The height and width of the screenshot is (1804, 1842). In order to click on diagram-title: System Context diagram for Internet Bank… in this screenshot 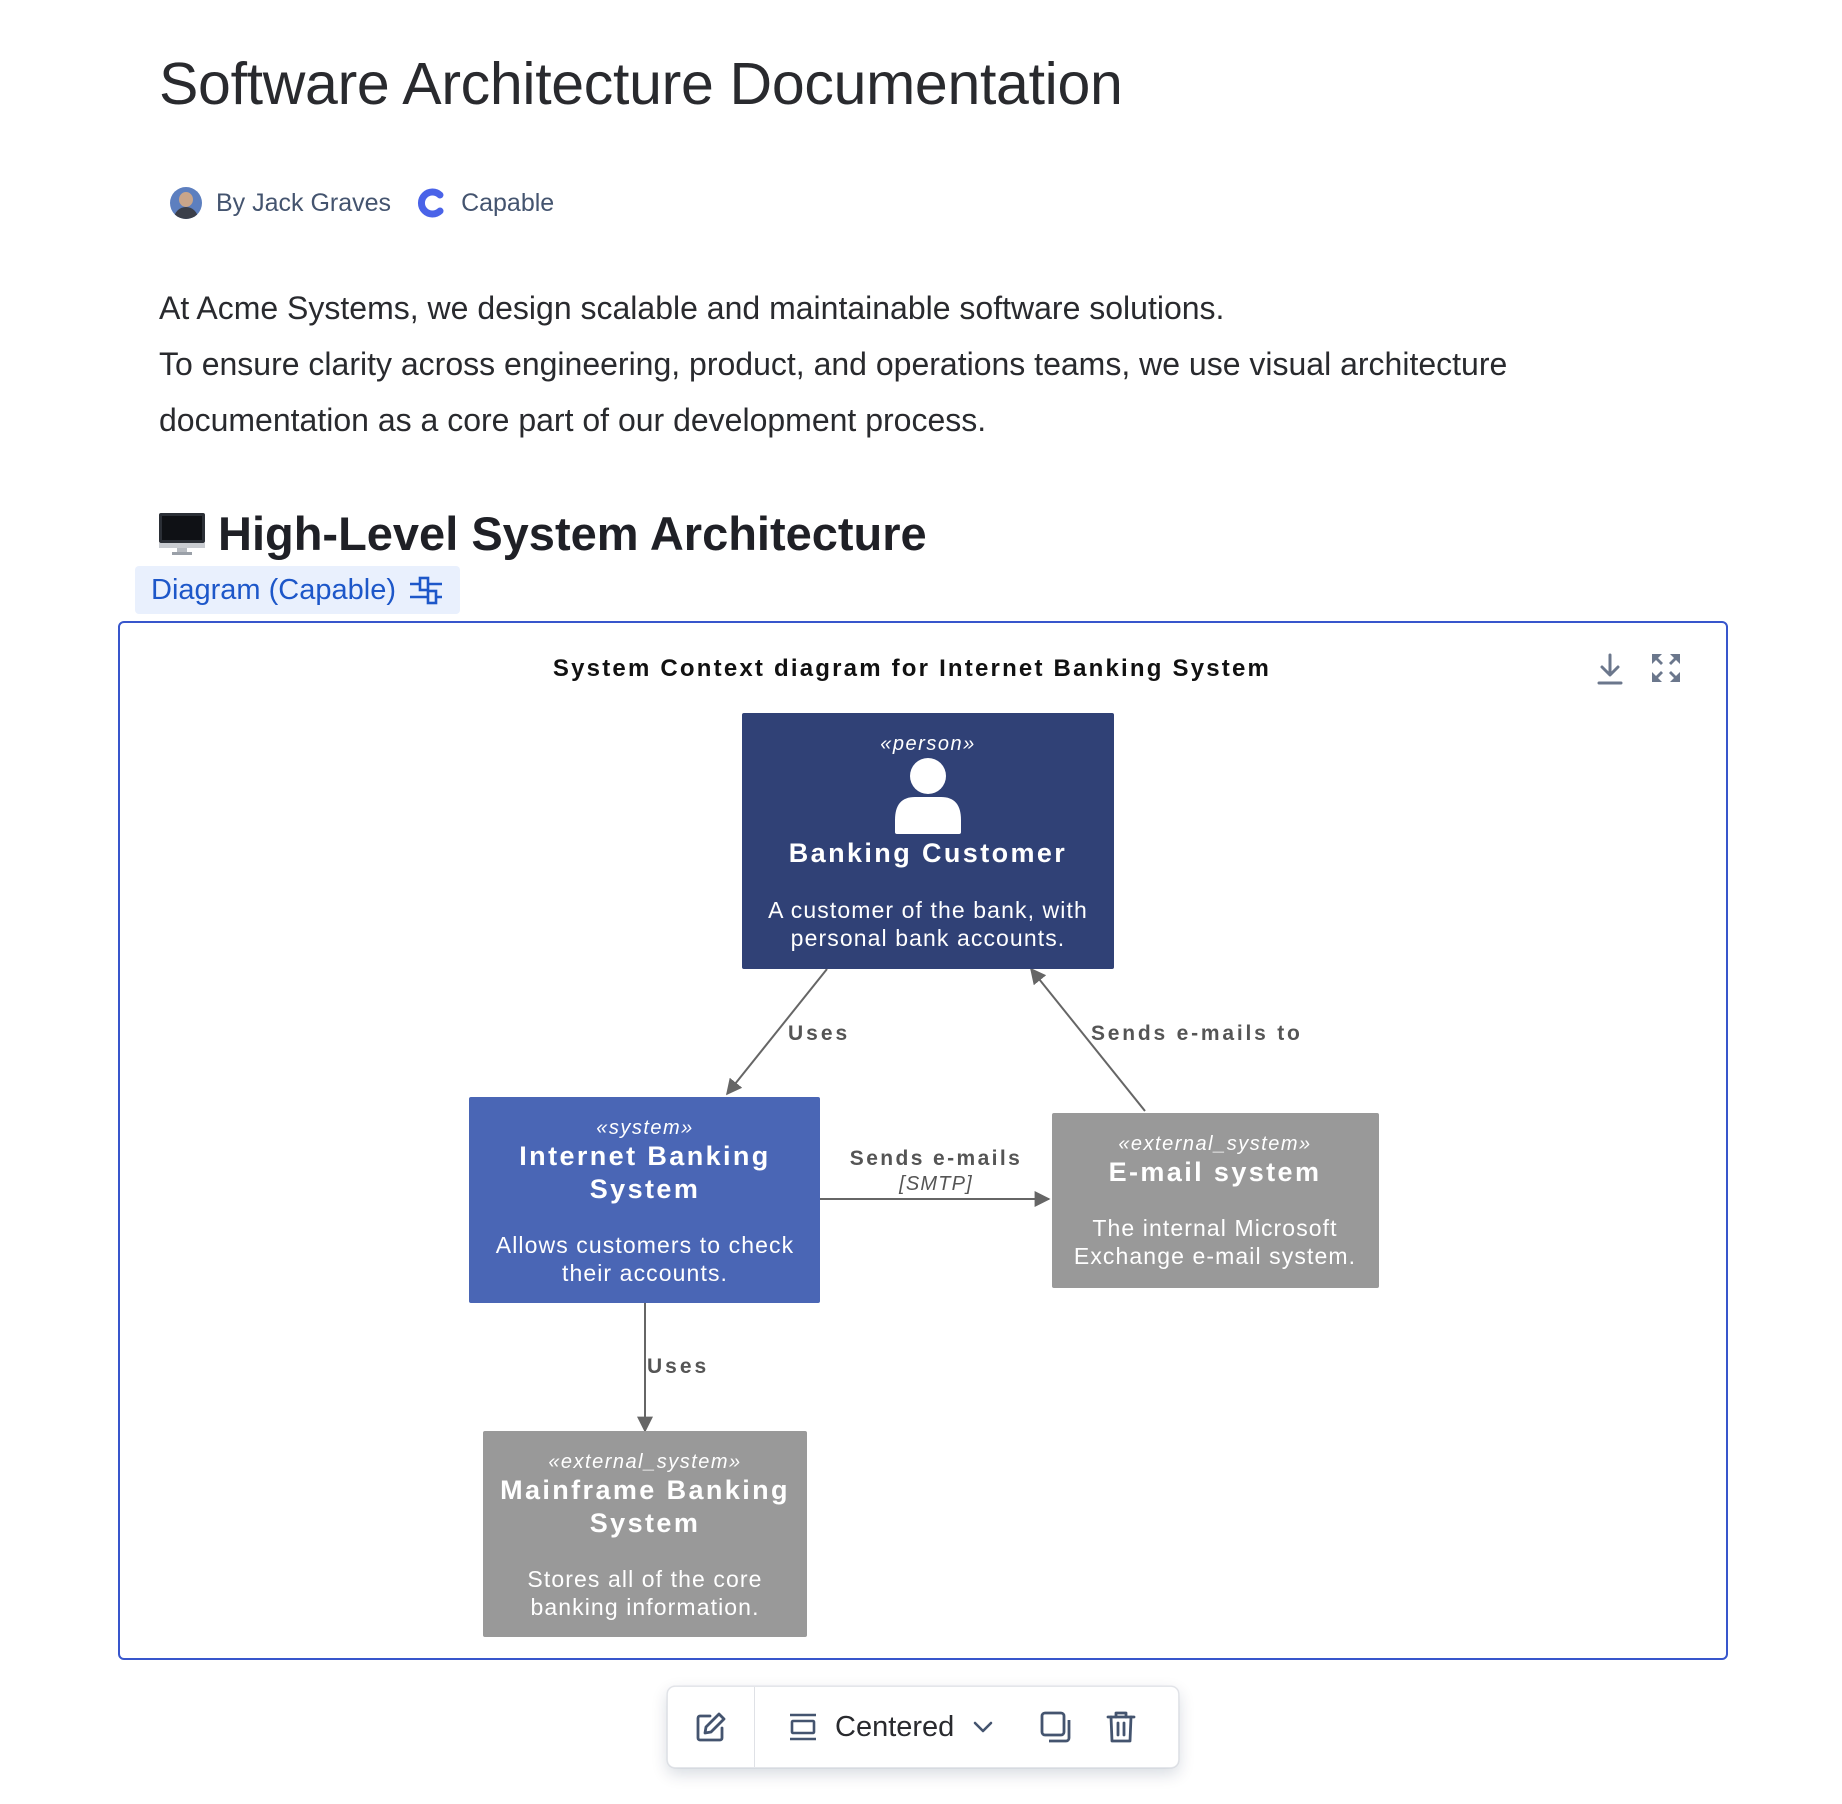, I will do `click(912, 668)`.